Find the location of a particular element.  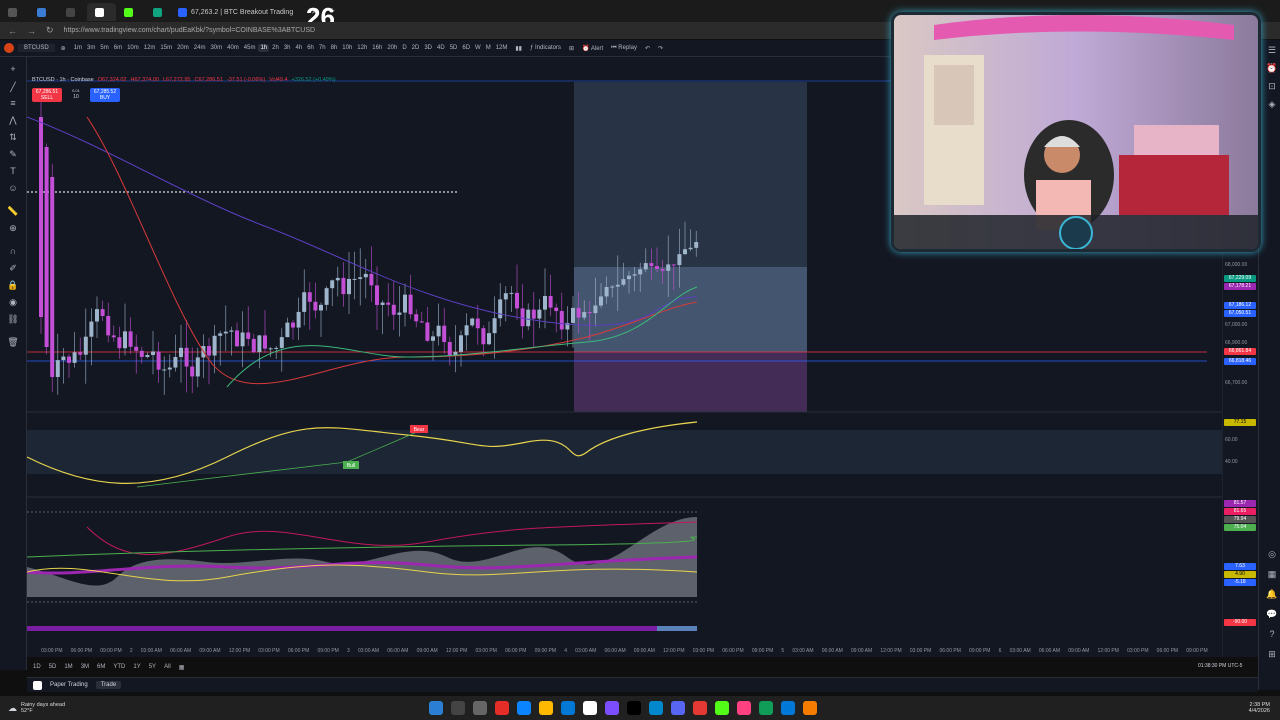

interval-40m: 40m is located at coordinates (233, 48).